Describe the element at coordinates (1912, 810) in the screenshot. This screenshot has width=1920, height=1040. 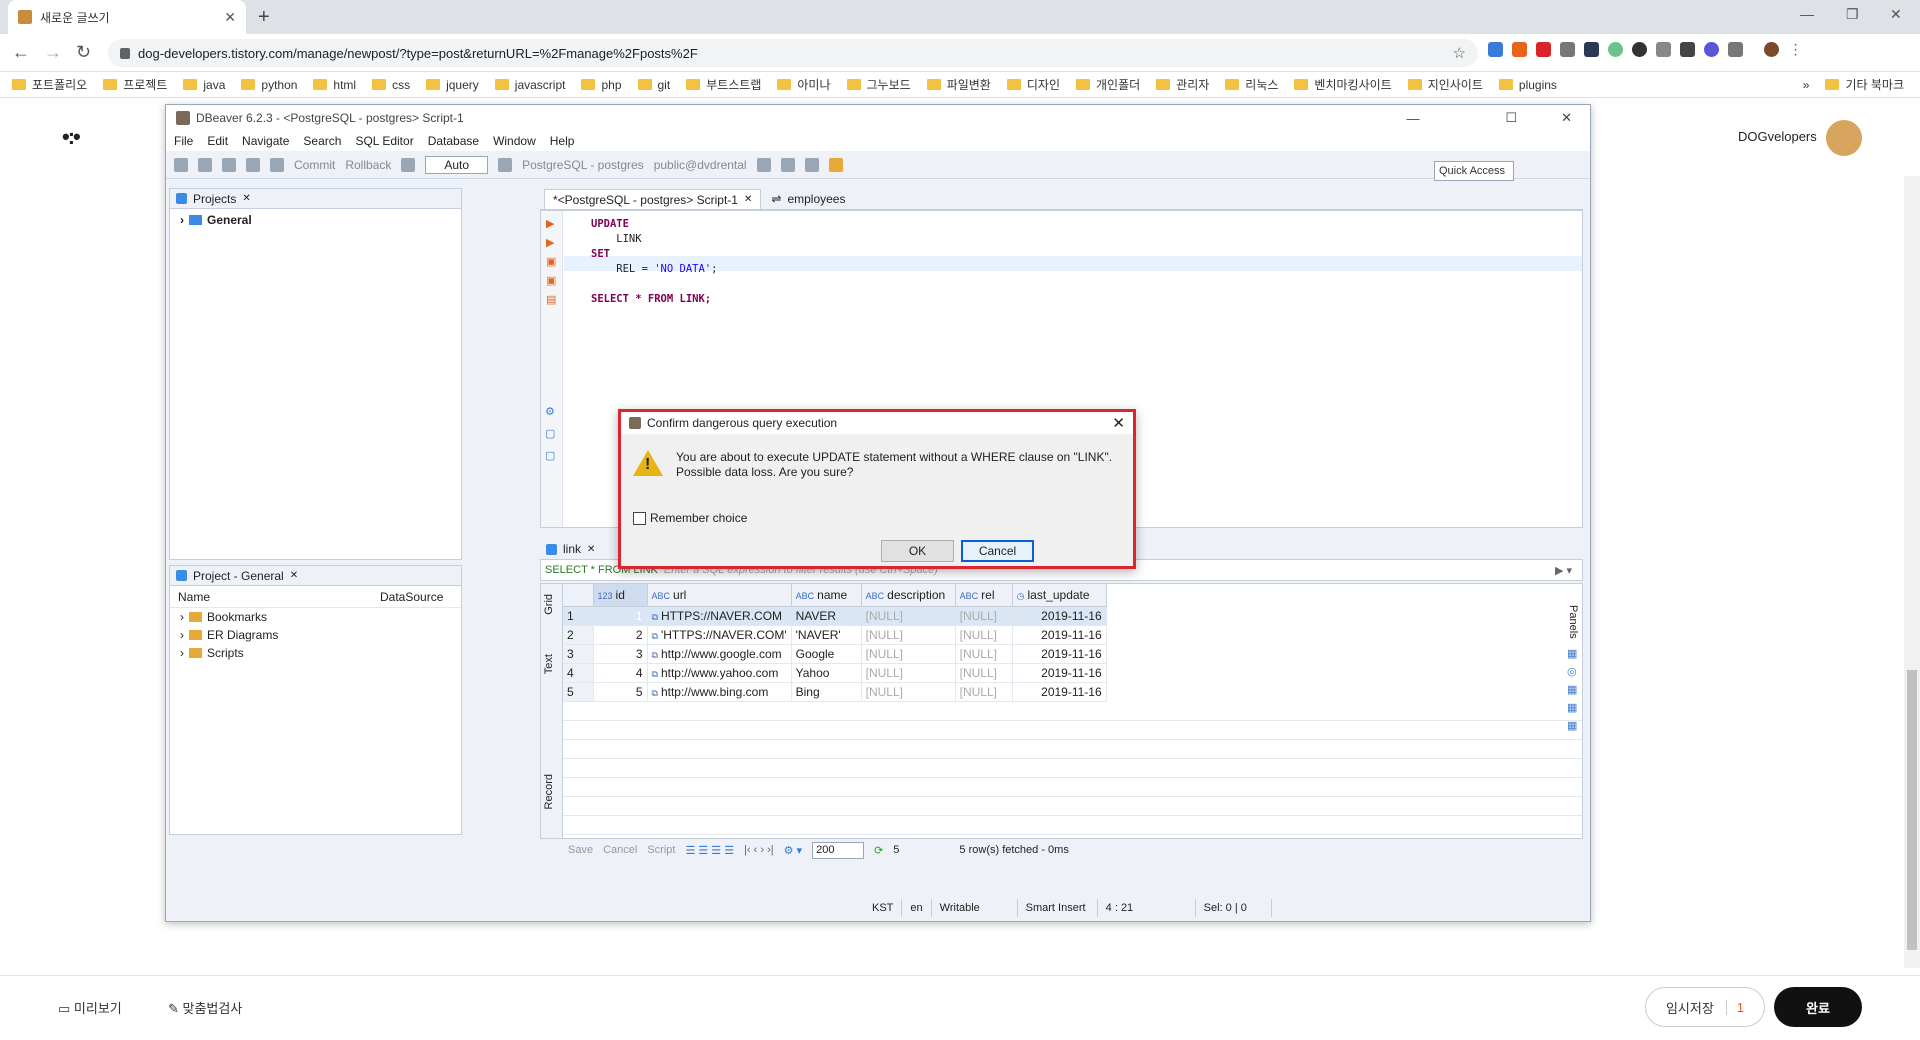
I see `scroll-thumb` at that location.